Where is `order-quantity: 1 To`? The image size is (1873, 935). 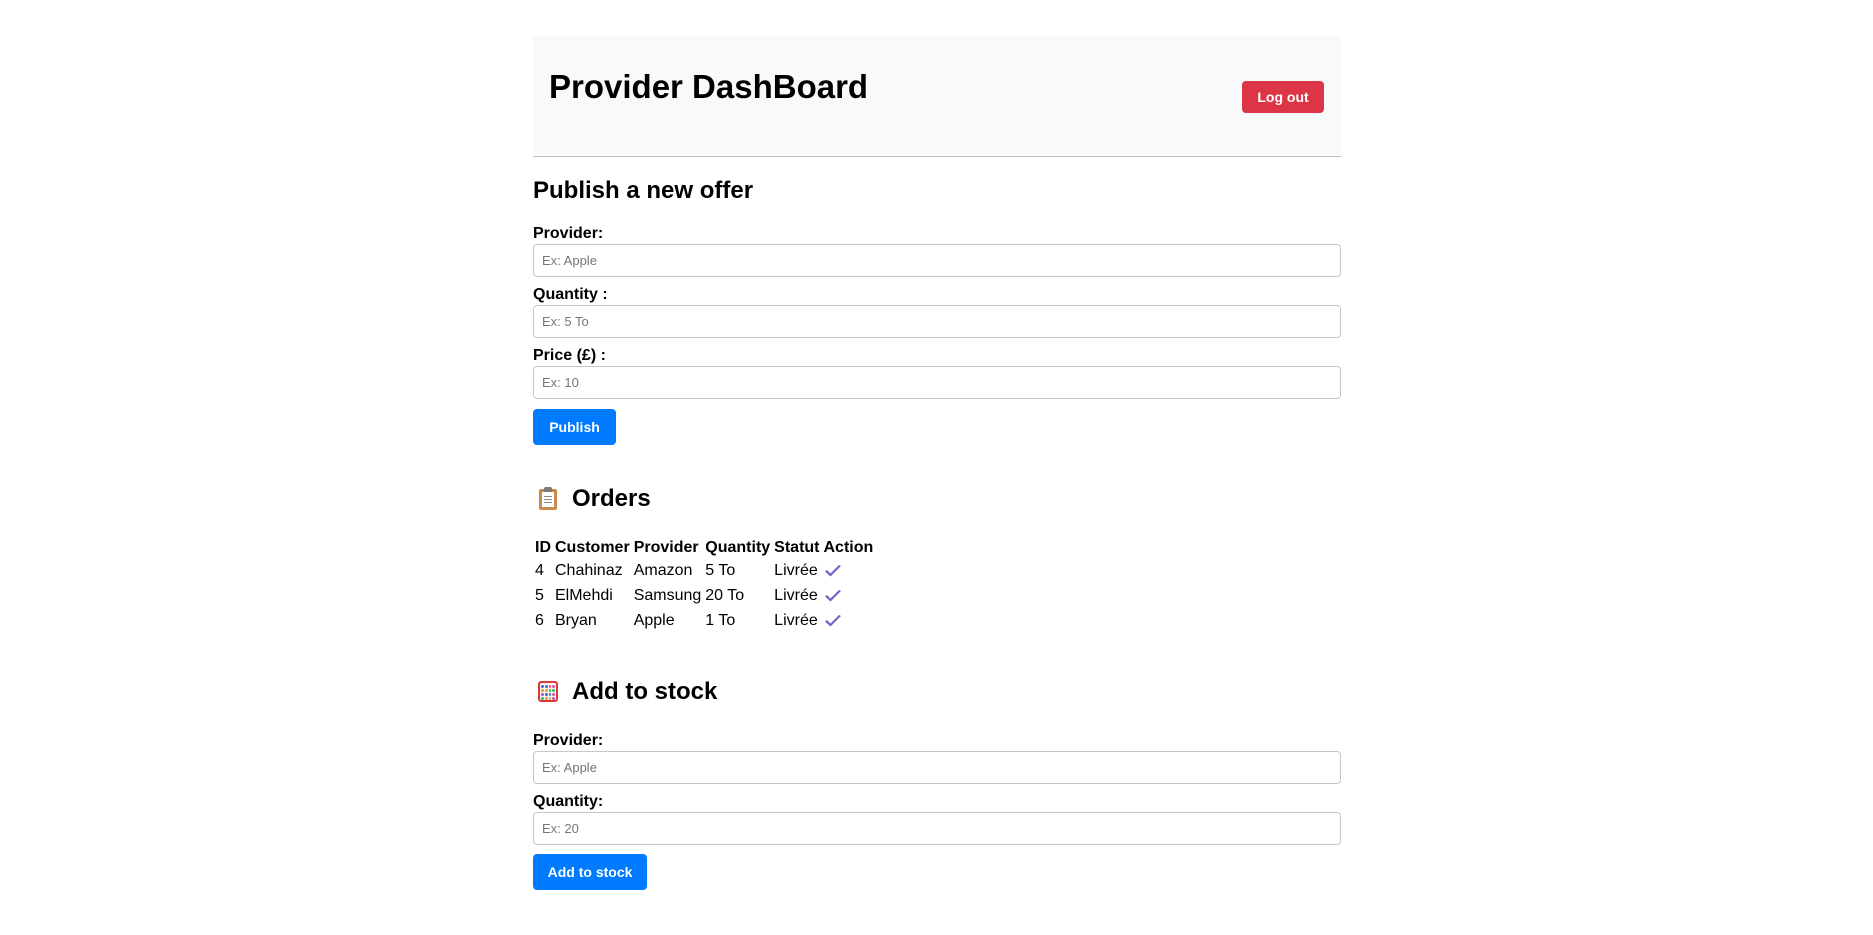
order-quantity: 1 To is located at coordinates (720, 620).